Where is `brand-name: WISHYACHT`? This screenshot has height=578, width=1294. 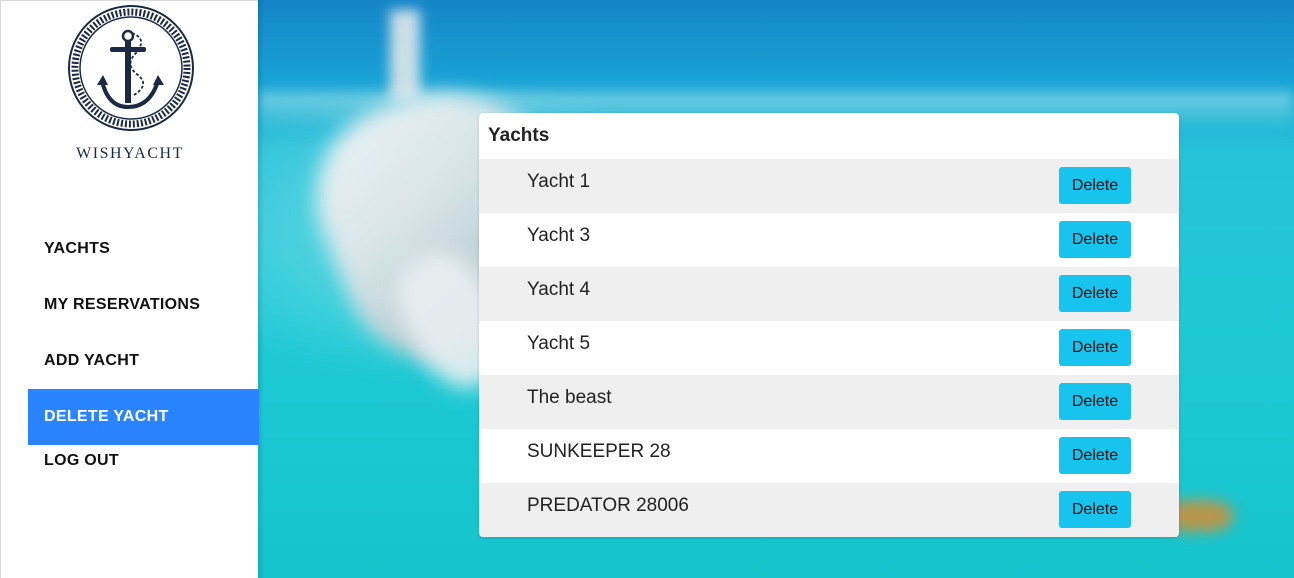
brand-name: WISHYACHT is located at coordinates (130, 153).